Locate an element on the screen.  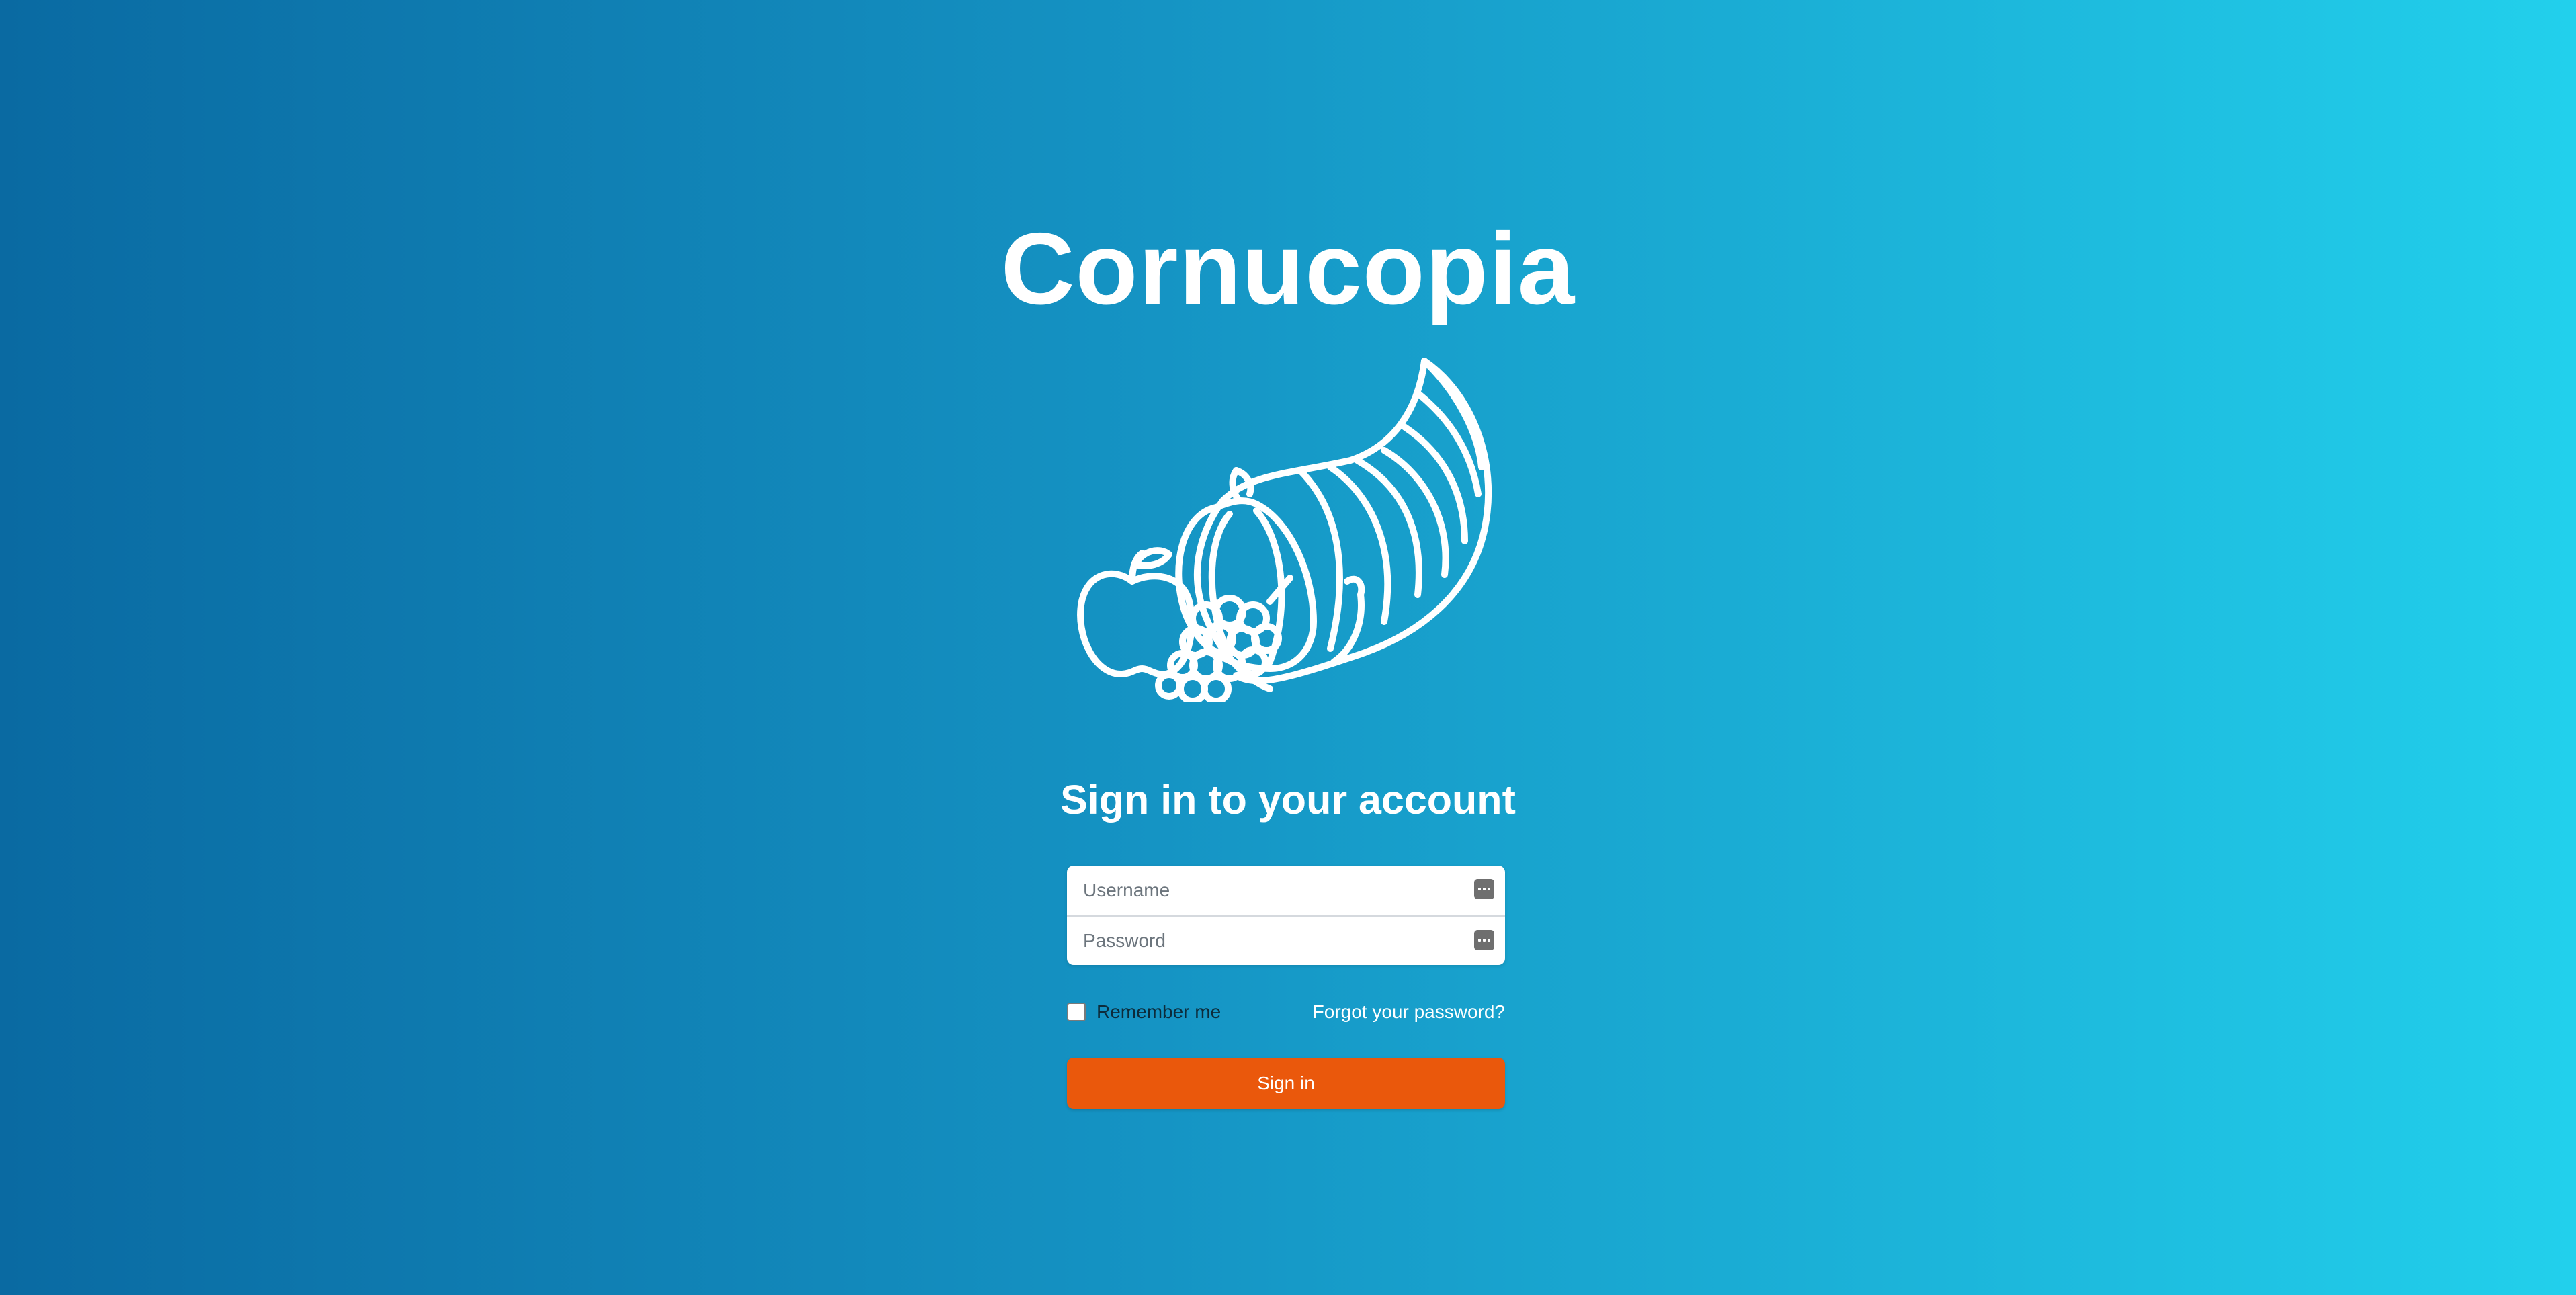
password-input is located at coordinates (1286, 941).